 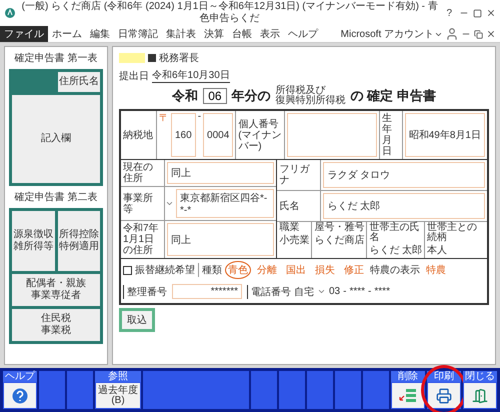 What do you see at coordinates (242, 34) in the screenshot?
I see `menu-item: 台帳` at bounding box center [242, 34].